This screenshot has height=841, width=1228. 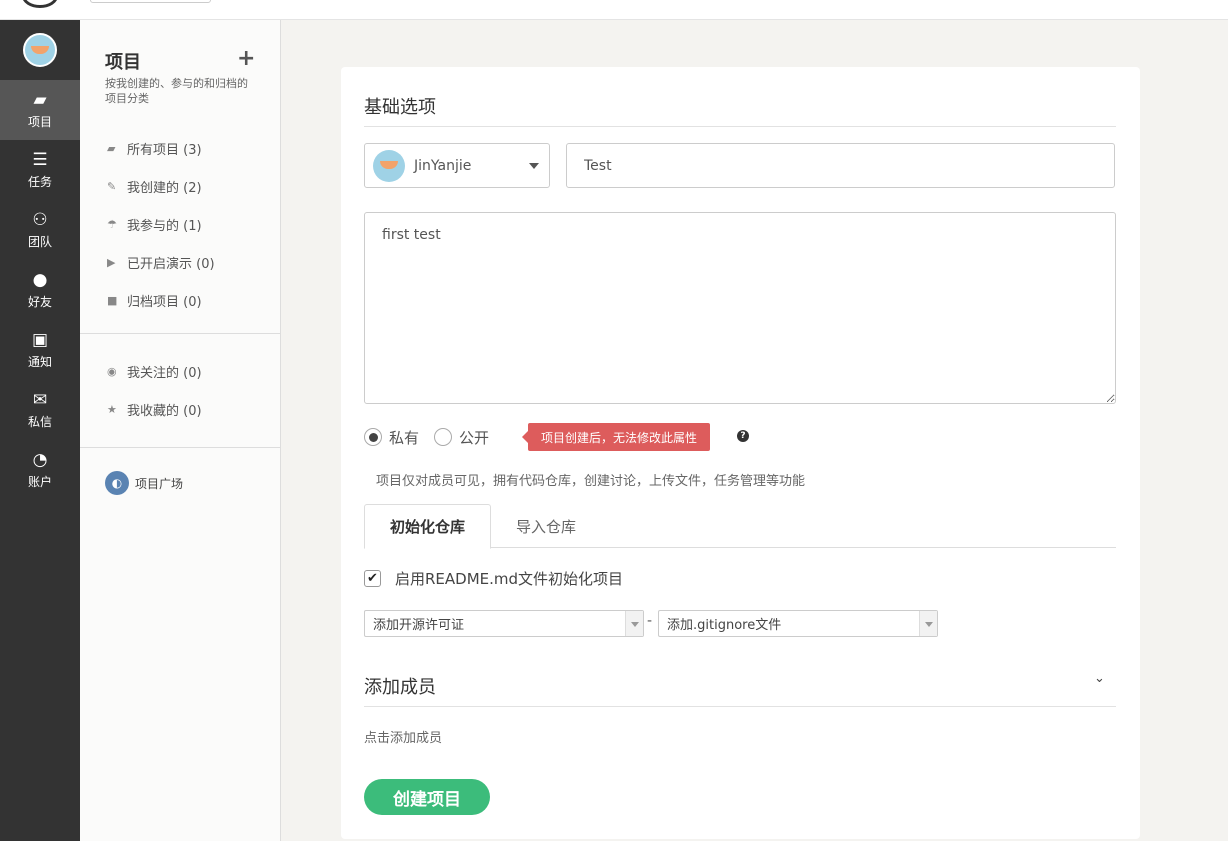 I want to click on project-name-input, so click(x=840, y=165).